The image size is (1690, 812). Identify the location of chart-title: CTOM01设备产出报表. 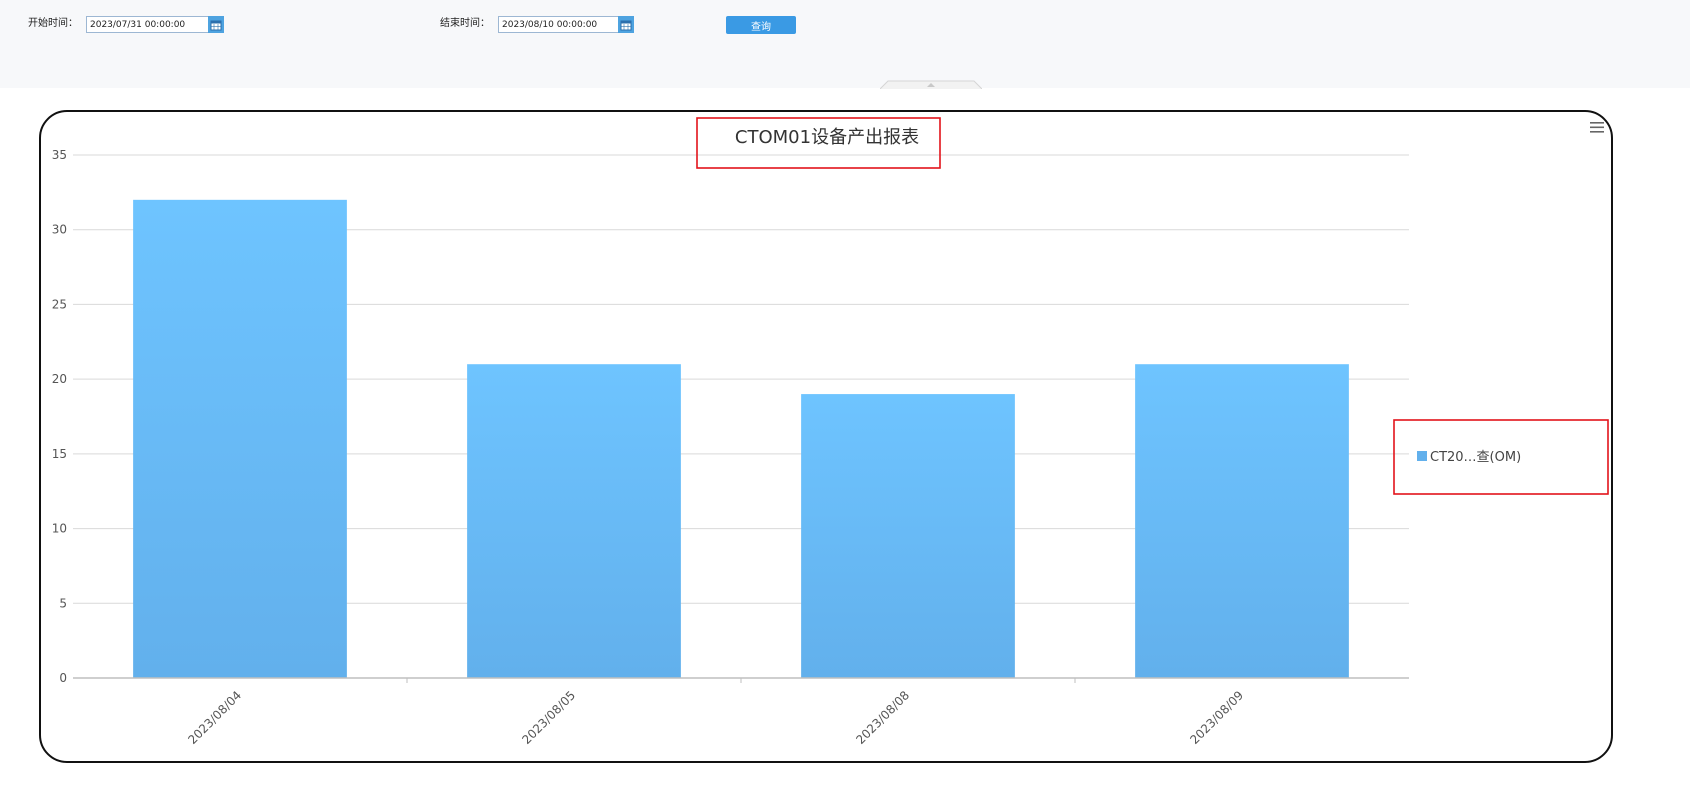
(827, 137).